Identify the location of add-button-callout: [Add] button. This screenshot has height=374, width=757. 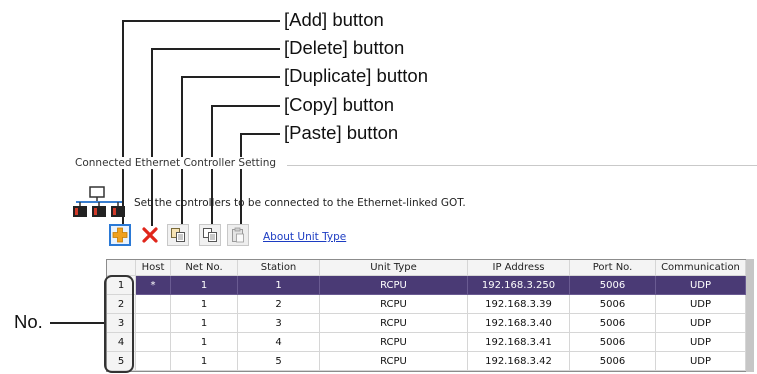
(334, 19).